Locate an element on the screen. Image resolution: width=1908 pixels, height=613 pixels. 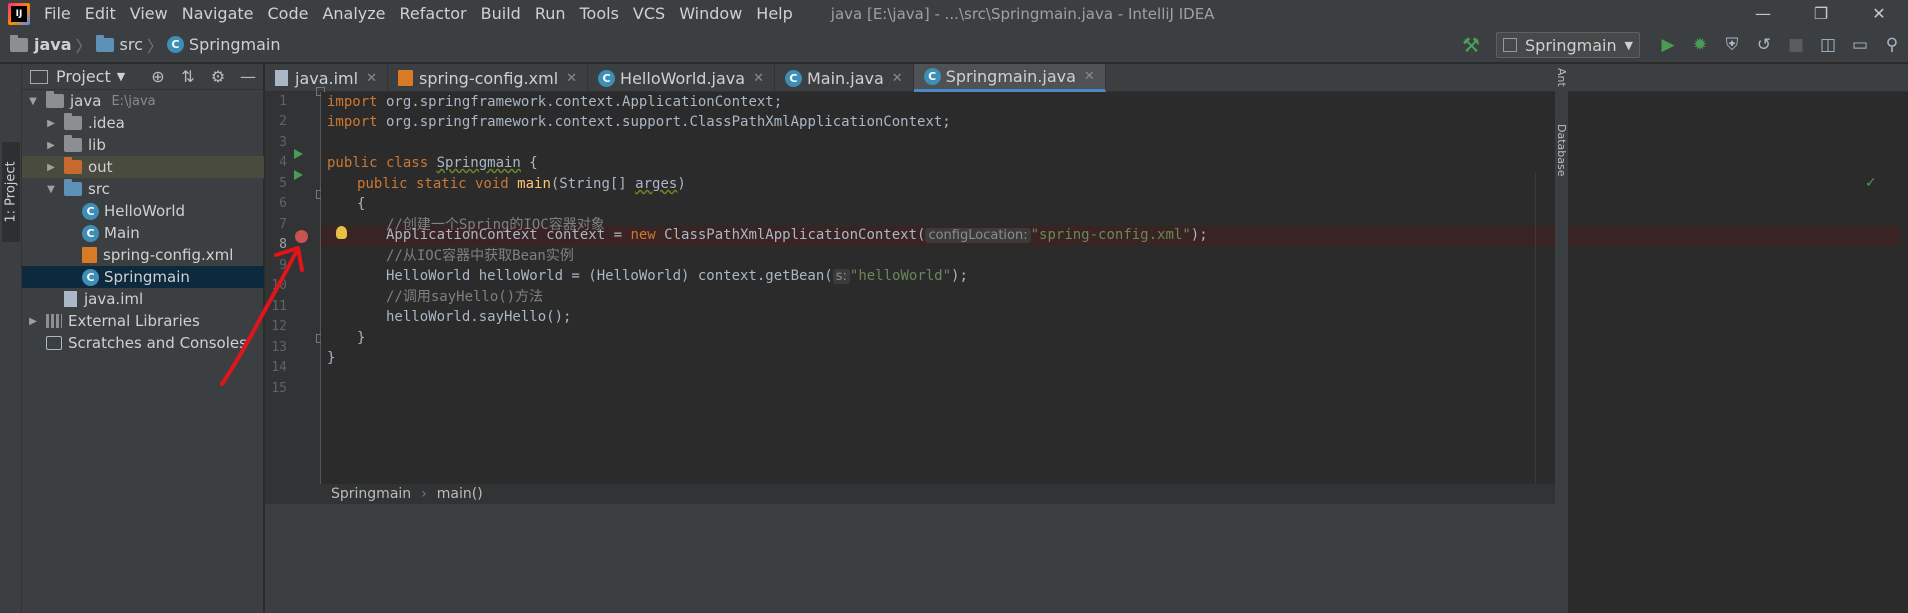
window-controls: — ❐ ✕ is located at coordinates (1821, 13).